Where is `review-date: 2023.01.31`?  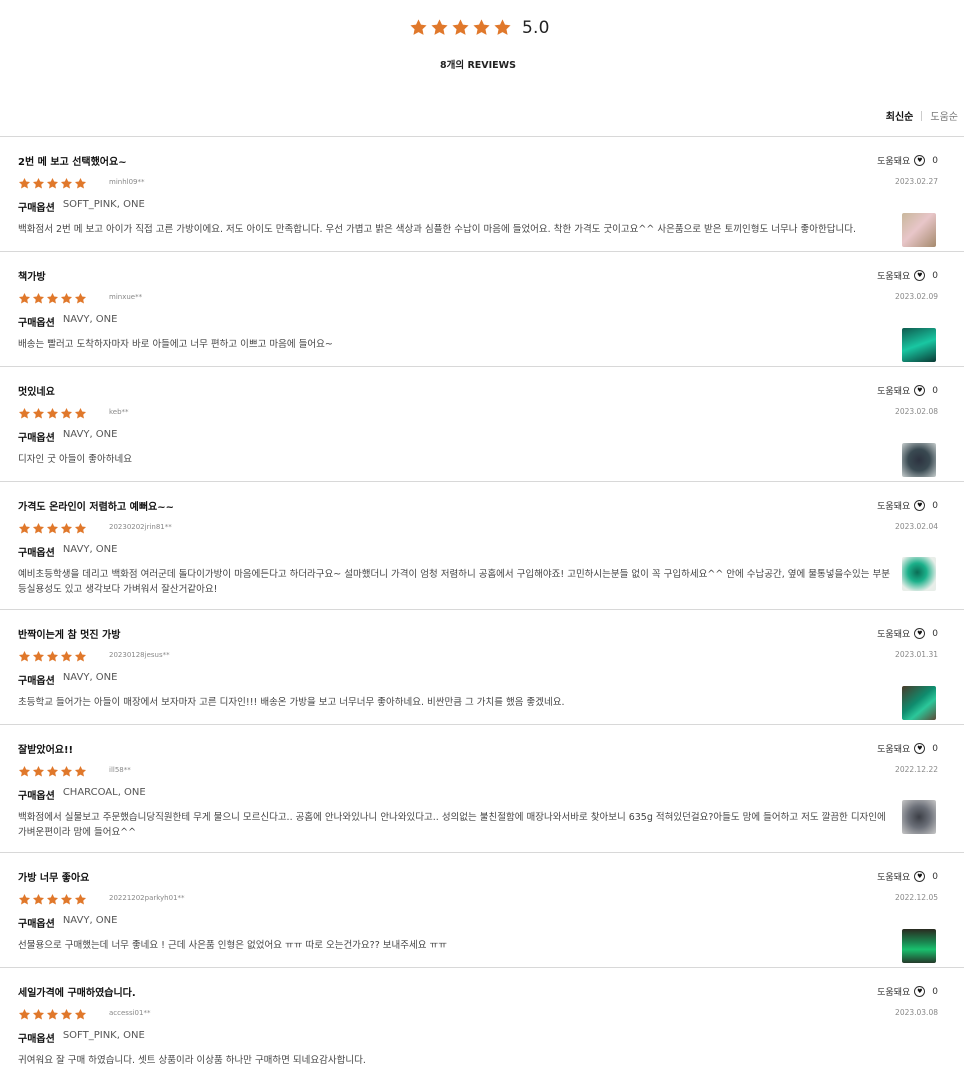
review-date: 2023.01.31 is located at coordinates (916, 654).